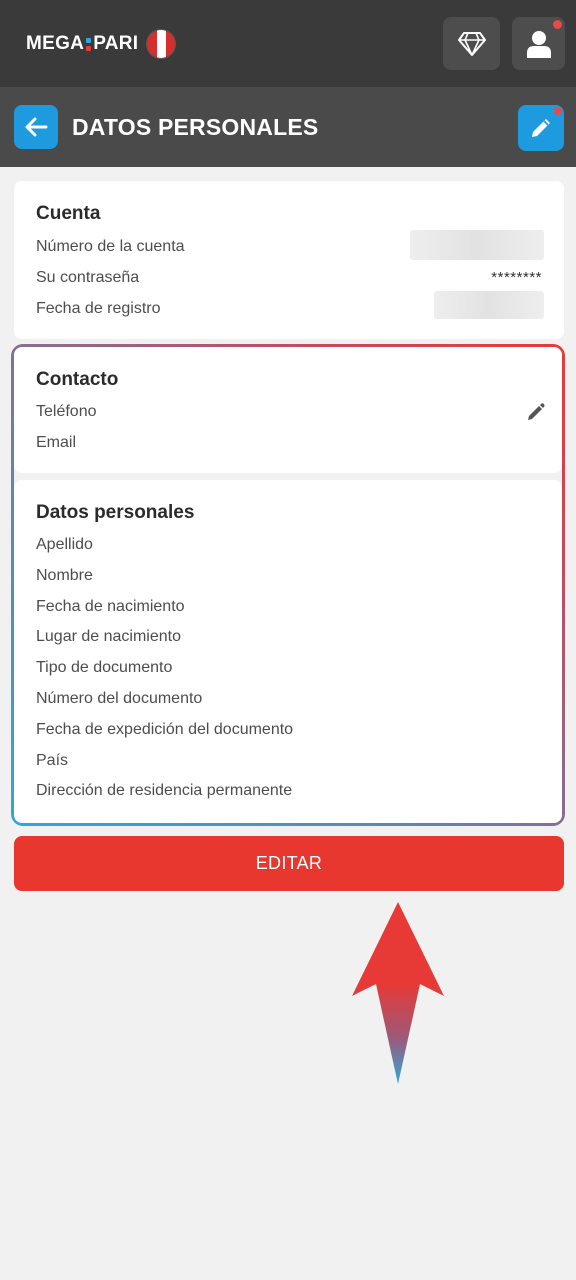 Image resolution: width=576 pixels, height=1280 pixels. Describe the element at coordinates (195, 127) in the screenshot. I see `page-title: DATOS PERSONALES` at that location.